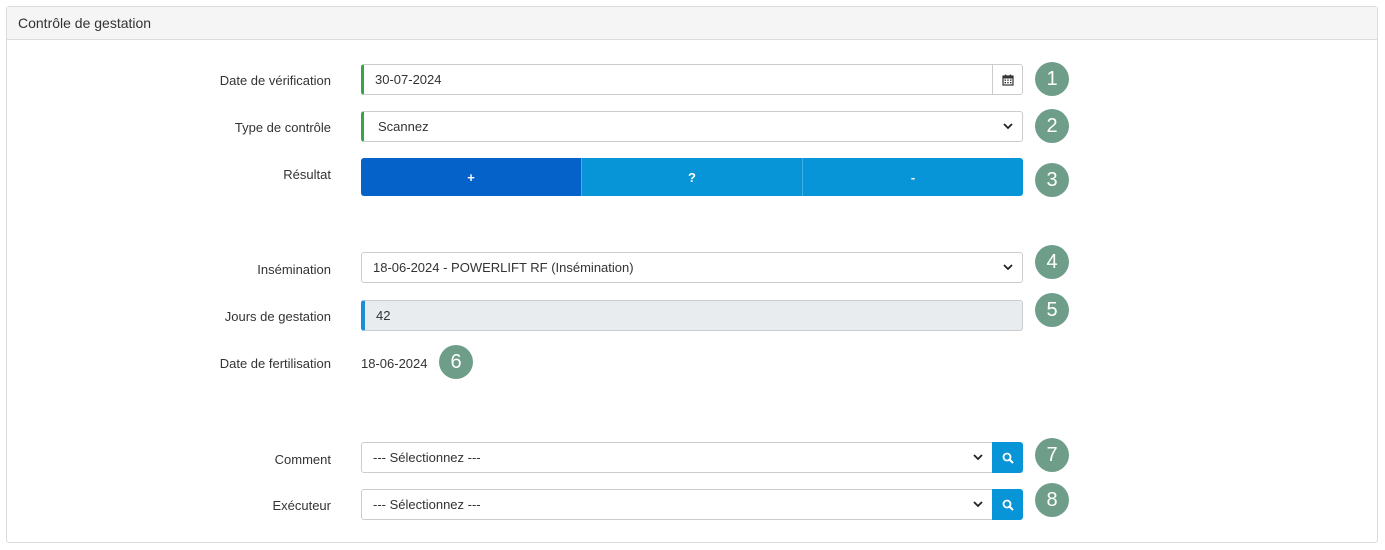 Image resolution: width=1385 pixels, height=550 pixels. I want to click on badge-7: 7, so click(1052, 455).